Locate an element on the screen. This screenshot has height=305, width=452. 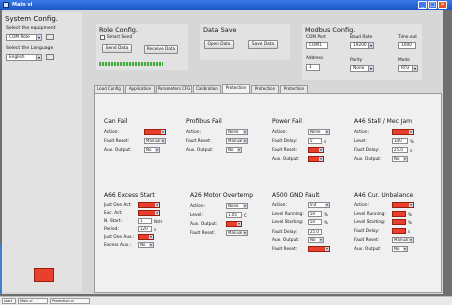
stop-button is located at coordinates (44, 275).